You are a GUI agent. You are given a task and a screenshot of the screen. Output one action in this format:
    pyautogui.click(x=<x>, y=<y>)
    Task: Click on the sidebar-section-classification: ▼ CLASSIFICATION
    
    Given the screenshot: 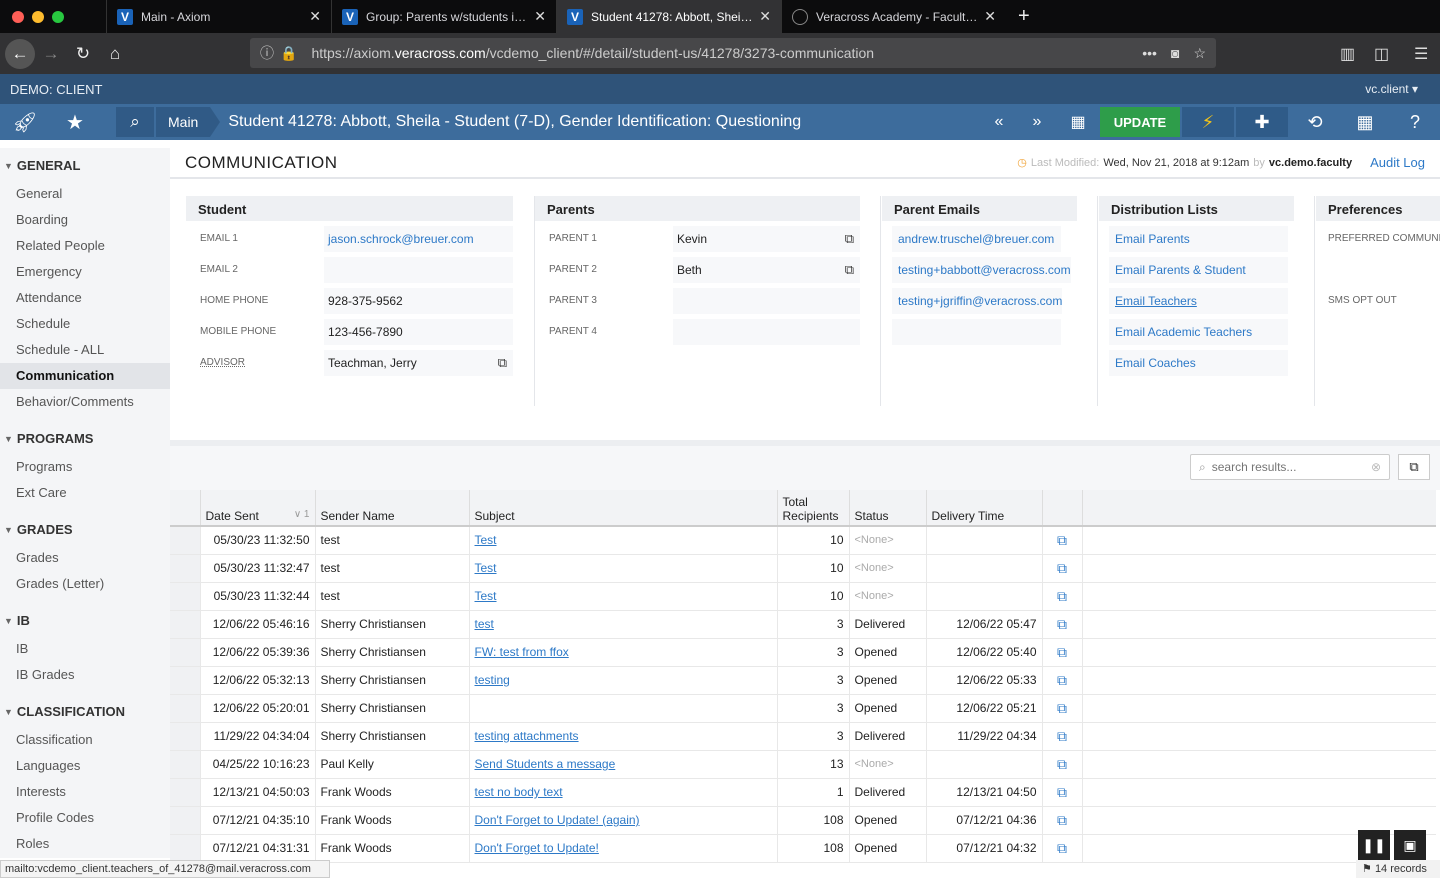 What is the action you would take?
    pyautogui.click(x=85, y=710)
    